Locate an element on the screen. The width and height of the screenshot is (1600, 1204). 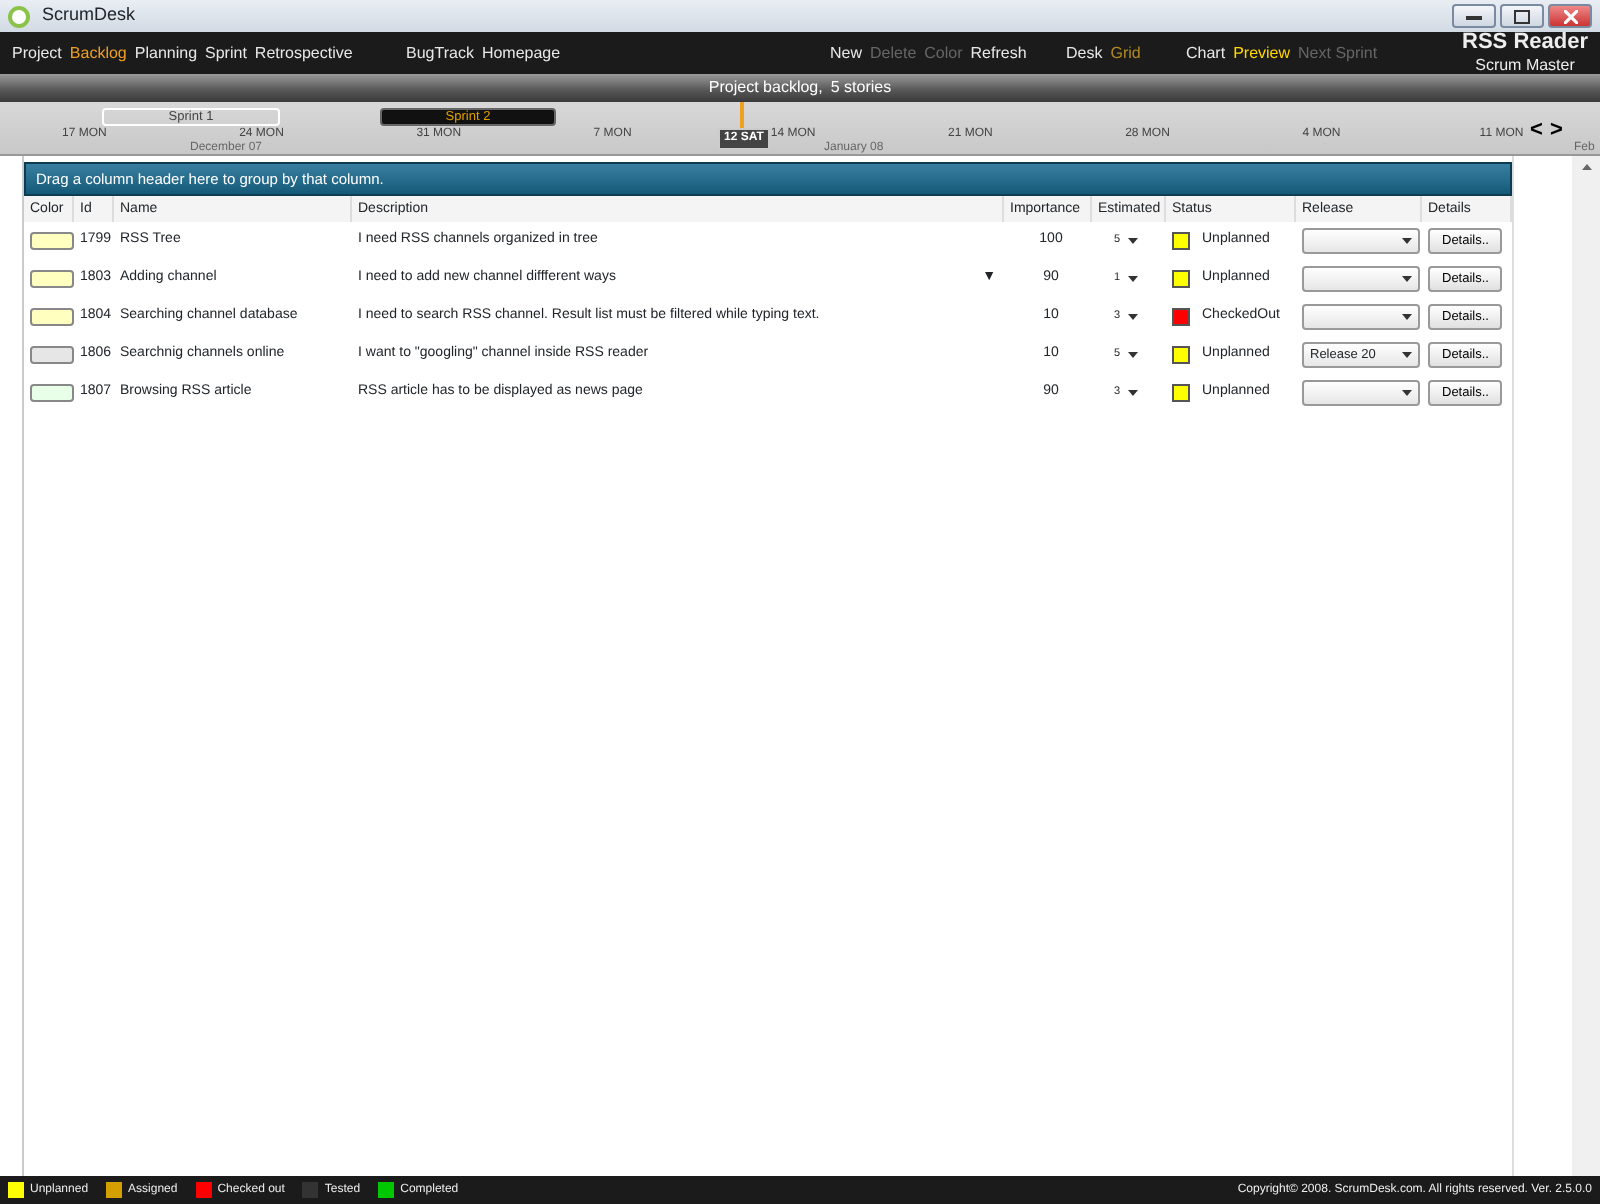
close-button is located at coordinates (1570, 16).